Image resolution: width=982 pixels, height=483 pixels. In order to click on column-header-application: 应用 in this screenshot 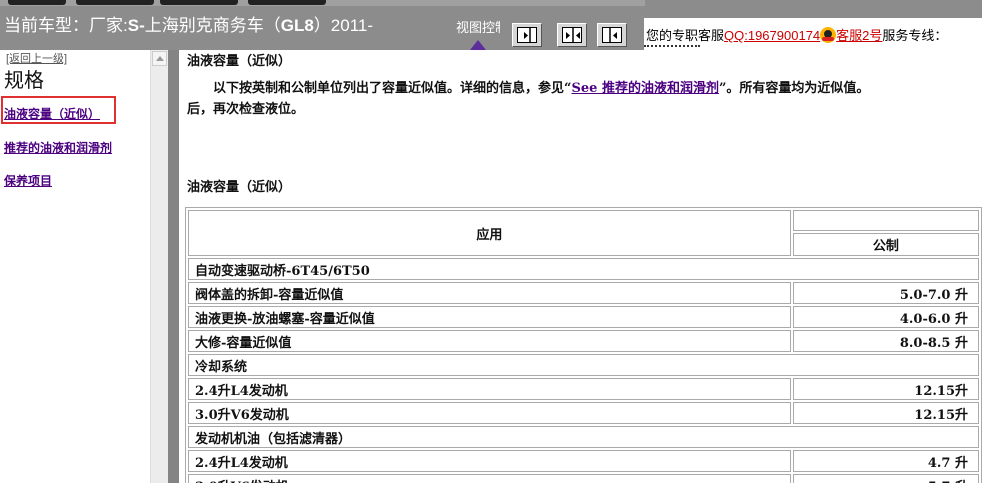, I will do `click(489, 233)`.